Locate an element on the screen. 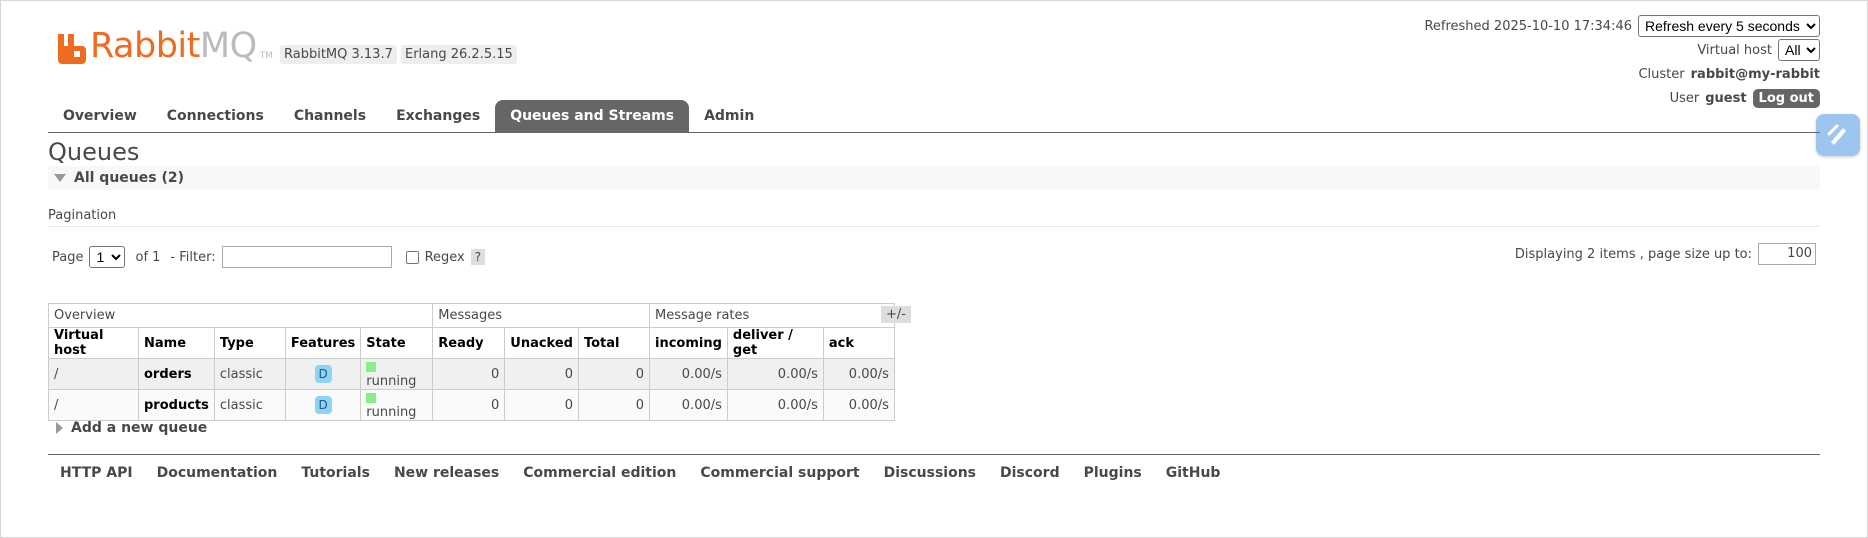 The height and width of the screenshot is (538, 1868). erlang-version-badge: Erlang 26.2.5.15 is located at coordinates (459, 54).